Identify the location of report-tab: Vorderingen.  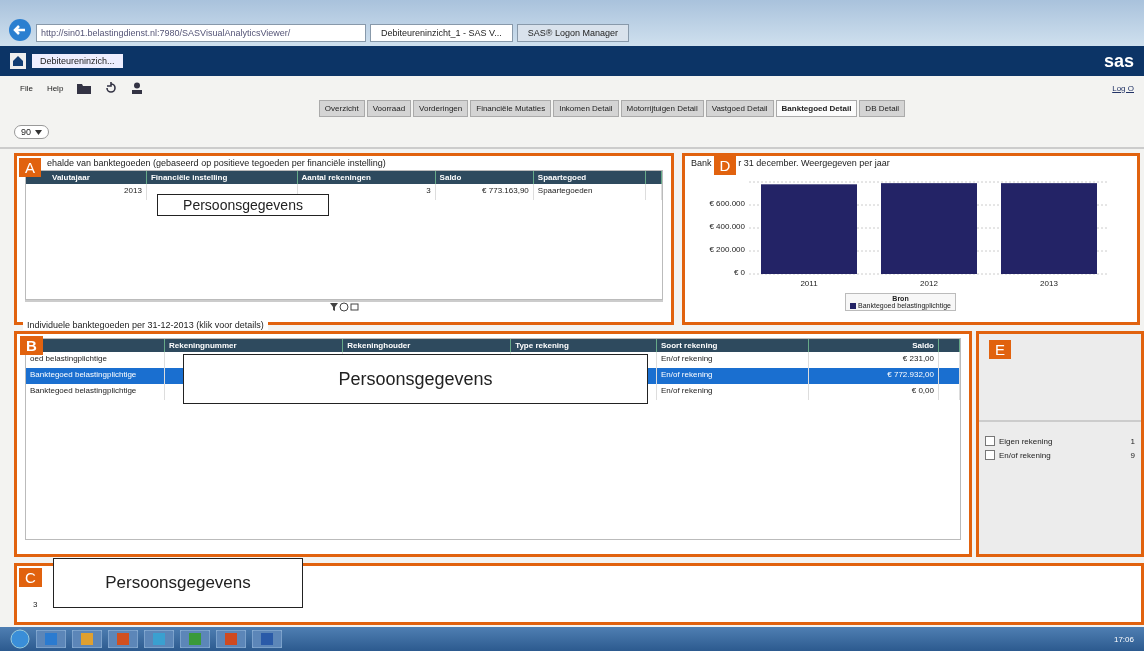
(441, 108).